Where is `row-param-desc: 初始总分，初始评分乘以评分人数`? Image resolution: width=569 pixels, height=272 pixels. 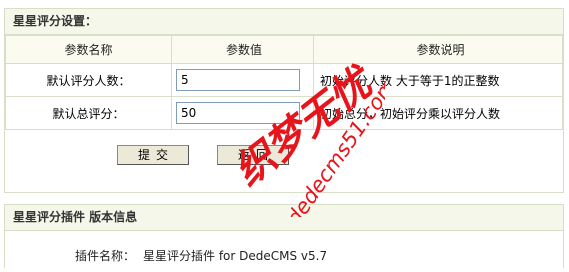 row-param-desc: 初始总分，初始评分乘以评分人数 is located at coordinates (438, 113).